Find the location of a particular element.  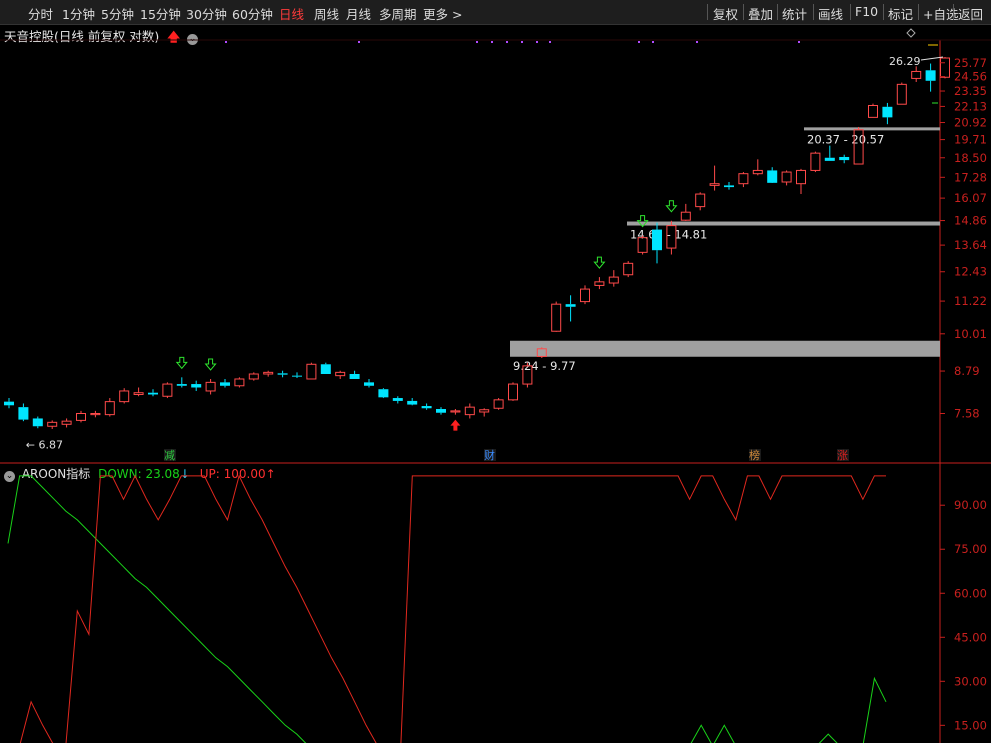

down-arrow-icon: ↓ is located at coordinates (184, 474).